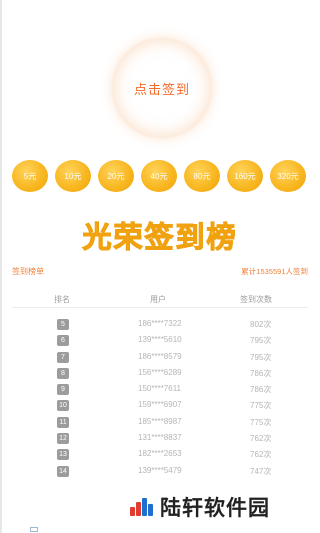  Describe the element at coordinates (62, 299) in the screenshot. I see `column-rank: 排名` at that location.